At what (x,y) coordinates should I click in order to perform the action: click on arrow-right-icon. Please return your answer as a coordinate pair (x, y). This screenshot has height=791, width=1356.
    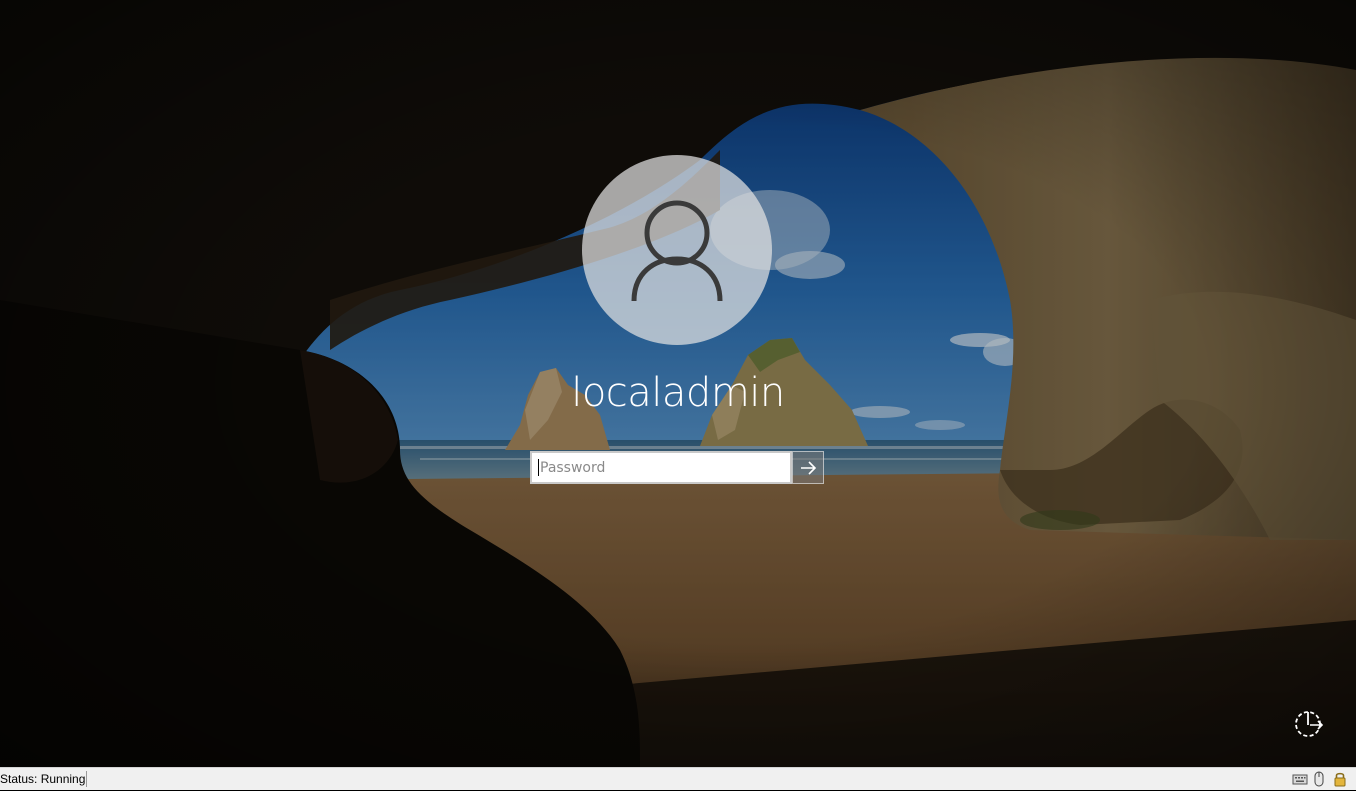
    Looking at the image, I should click on (809, 468).